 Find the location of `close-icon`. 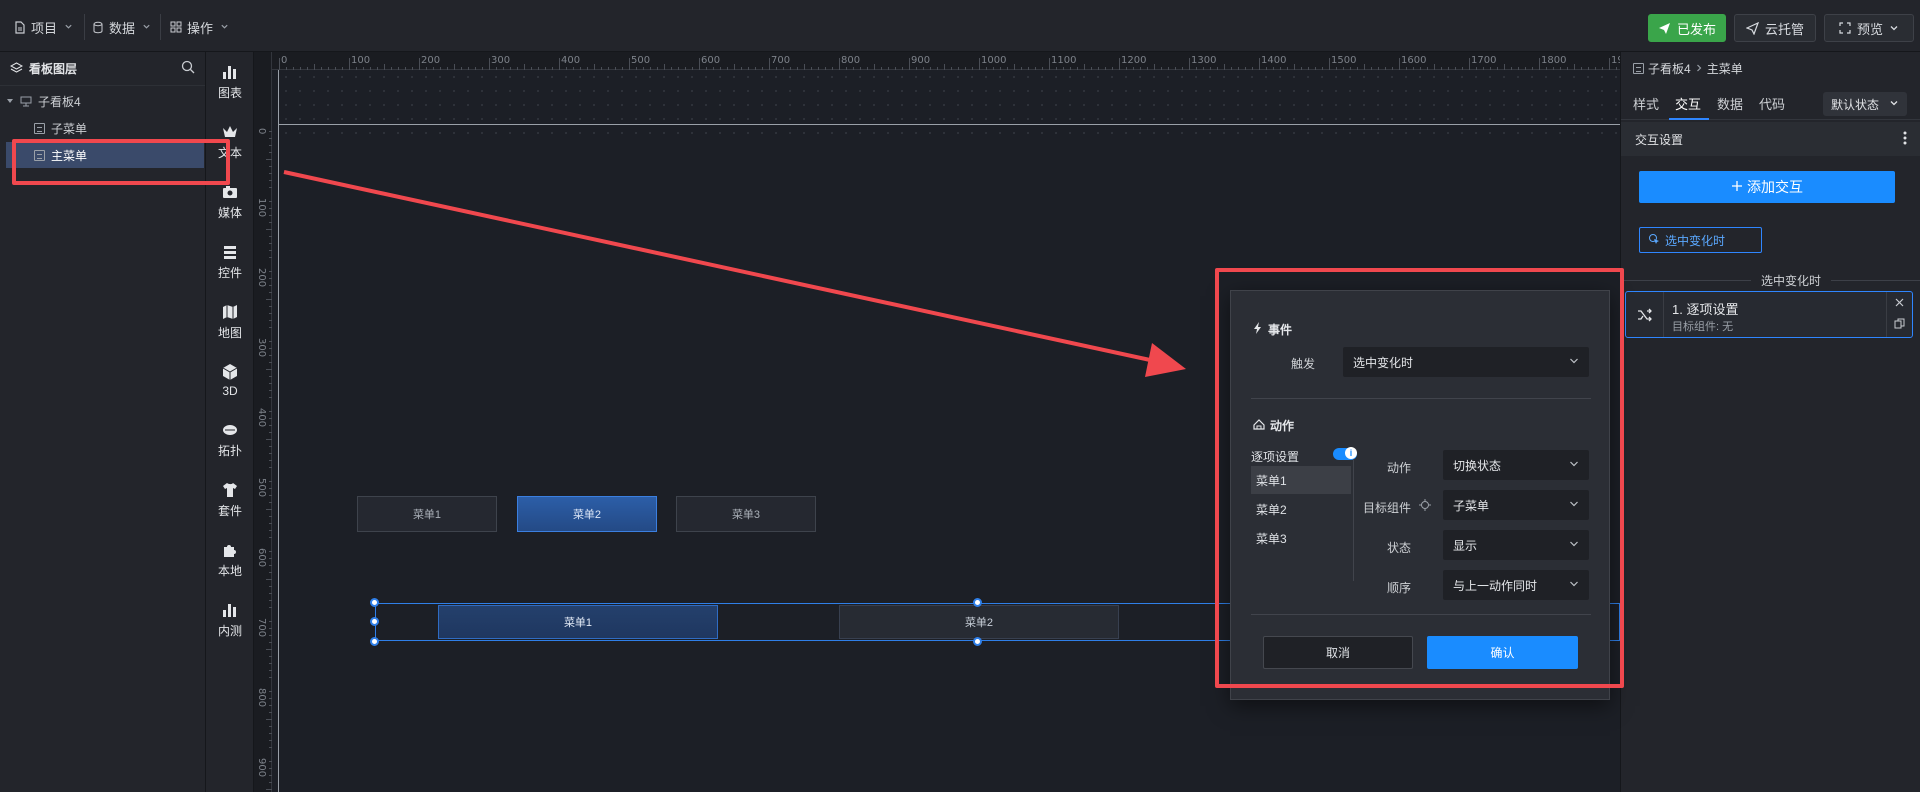

close-icon is located at coordinates (1899, 303).